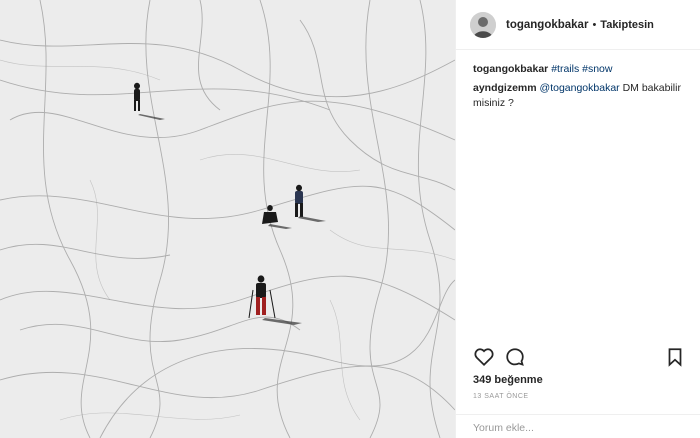  I want to click on avatar, so click(483, 24).